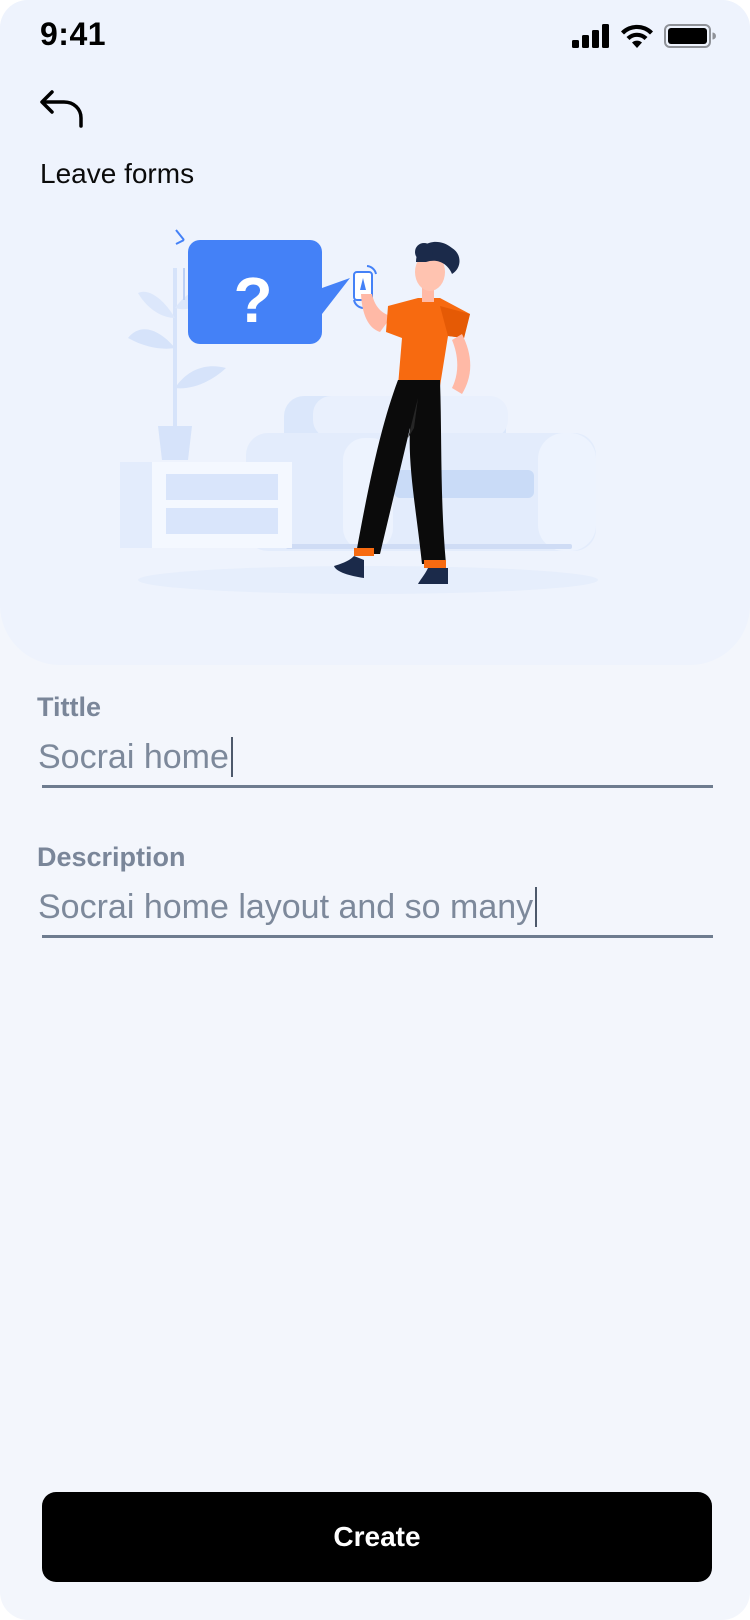 Image resolution: width=750 pixels, height=1620 pixels. I want to click on undo-arrow-icon, so click(61, 109).